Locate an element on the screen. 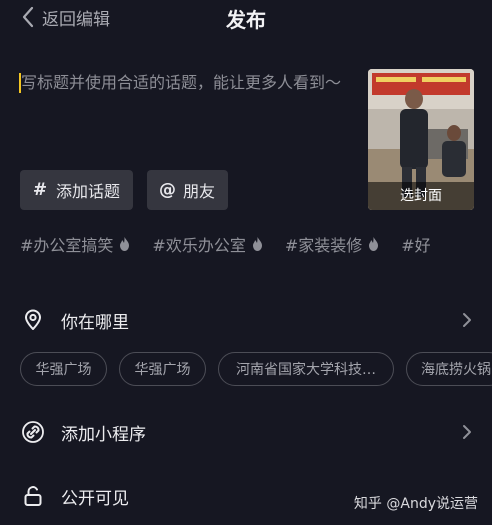 This screenshot has width=492, height=525. location-row: 你在哪里 is located at coordinates (246, 320).